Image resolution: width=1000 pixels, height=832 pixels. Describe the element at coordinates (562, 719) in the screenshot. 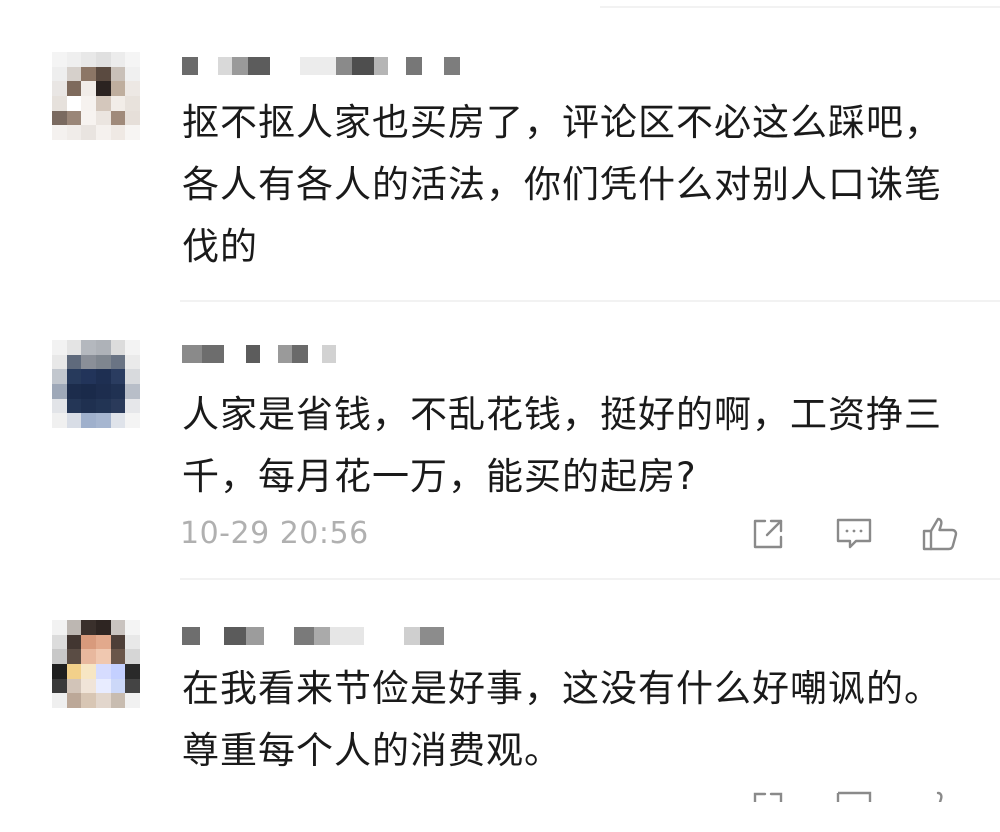

I see `comment-text: 在我看来节俭是好事，这没有什么好嘲讽的。 尊重每个人的消费观。` at that location.